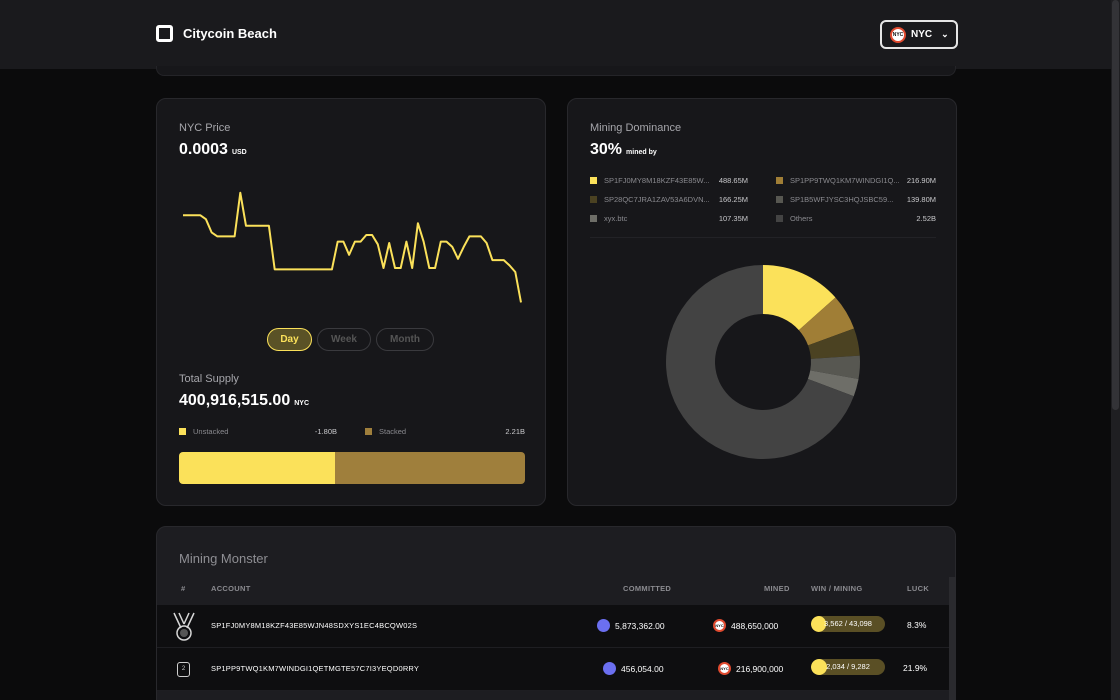  What do you see at coordinates (258, 431) in the screenshot?
I see `legend-unstacked: Unstacked -1.80B` at bounding box center [258, 431].